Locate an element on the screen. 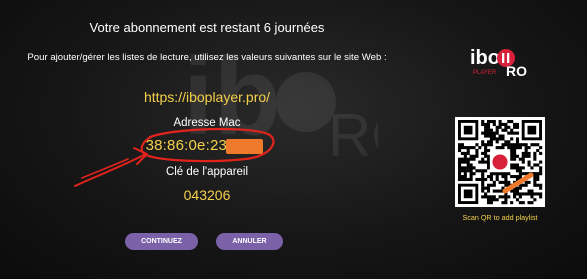  brand-ibo-text: ibo is located at coordinates (485, 58).